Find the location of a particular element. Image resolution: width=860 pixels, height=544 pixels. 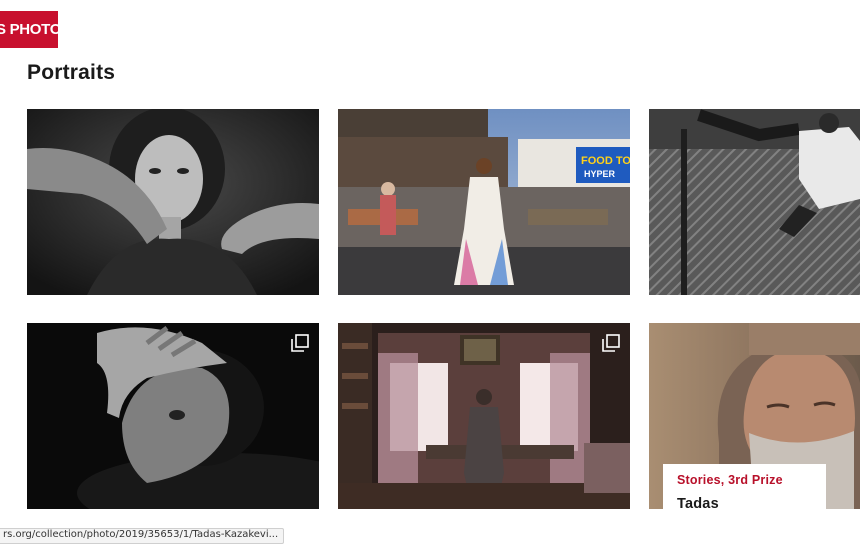

photo-woman-white-dress-market: FOOD TOWN HYPER is located at coordinates (484, 202).